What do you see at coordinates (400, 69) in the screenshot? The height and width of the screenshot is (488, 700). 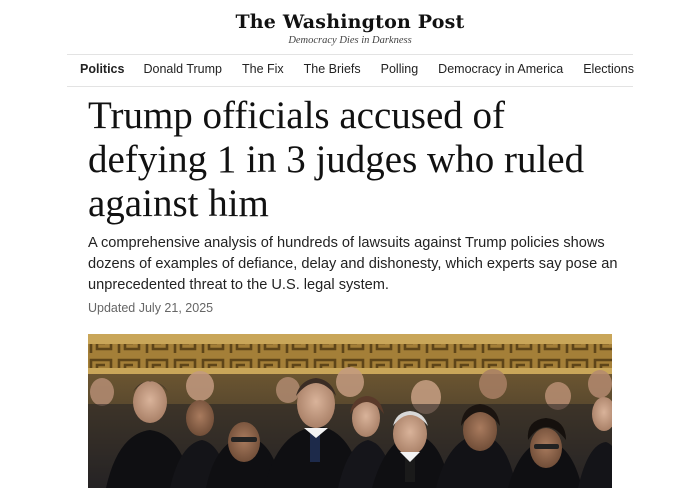 I see `nav-item-polling: Polling` at bounding box center [400, 69].